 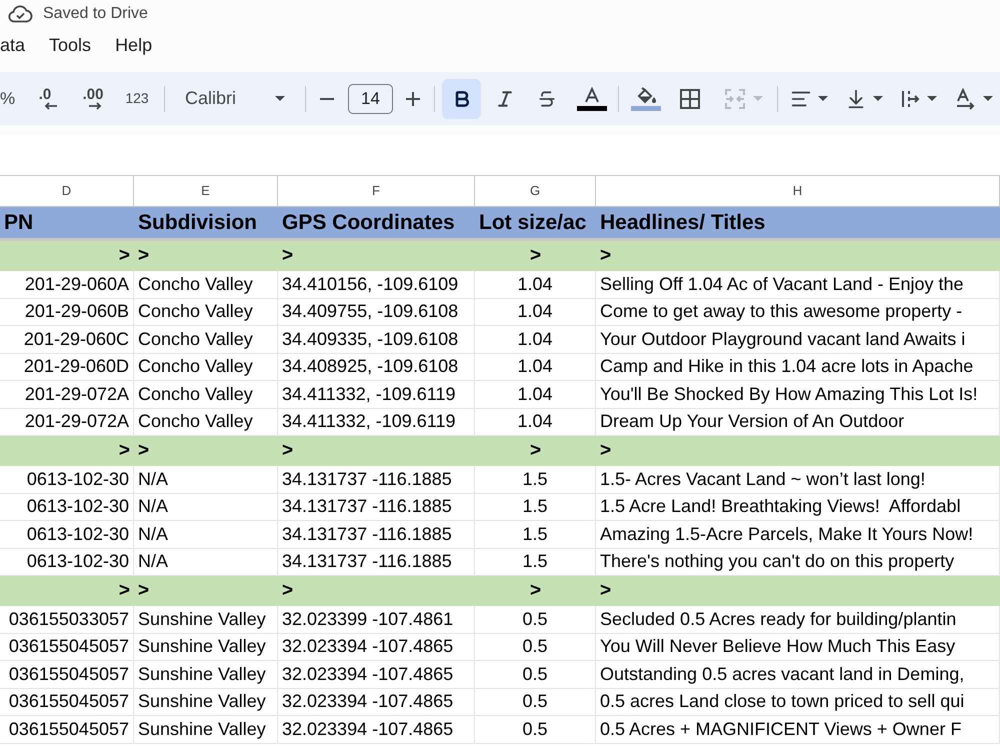 I want to click on table-cell: Dream Up Your Version of An Outdoor, so click(x=798, y=422).